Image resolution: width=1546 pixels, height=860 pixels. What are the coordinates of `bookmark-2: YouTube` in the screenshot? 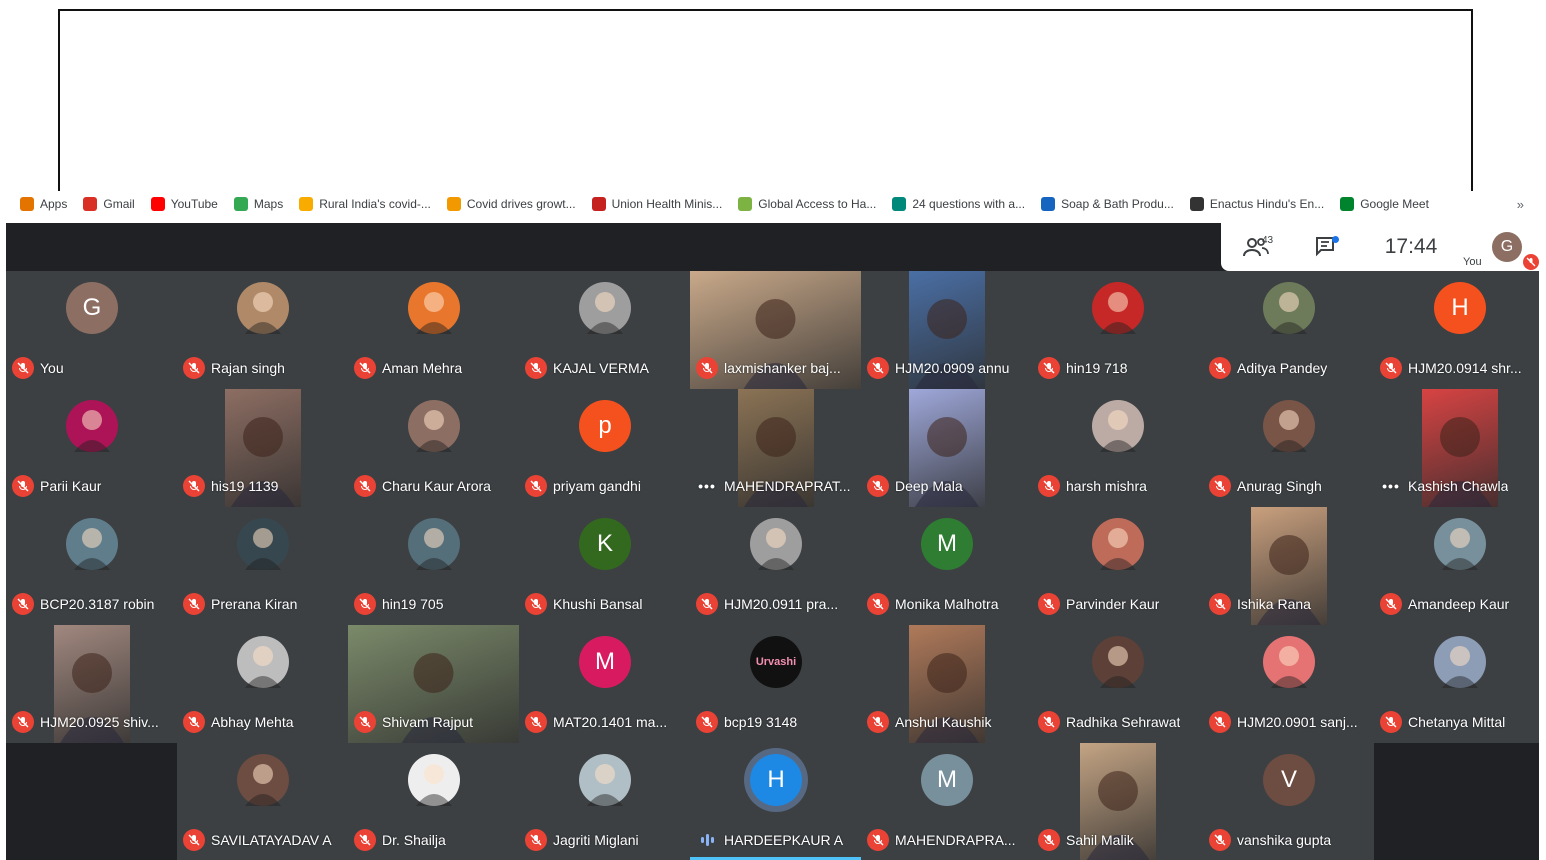 It's located at (184, 204).